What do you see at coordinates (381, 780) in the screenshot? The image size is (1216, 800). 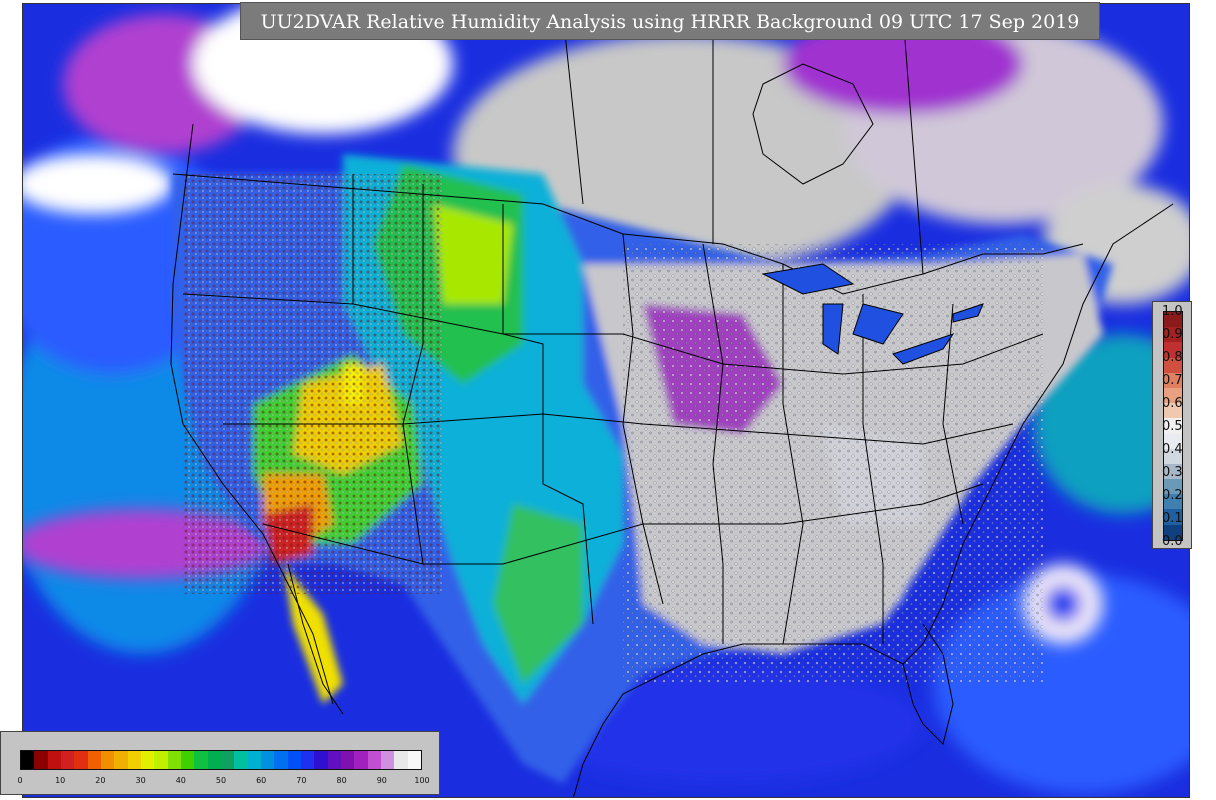 I see `rh-colorbar-tick-label: 90` at bounding box center [381, 780].